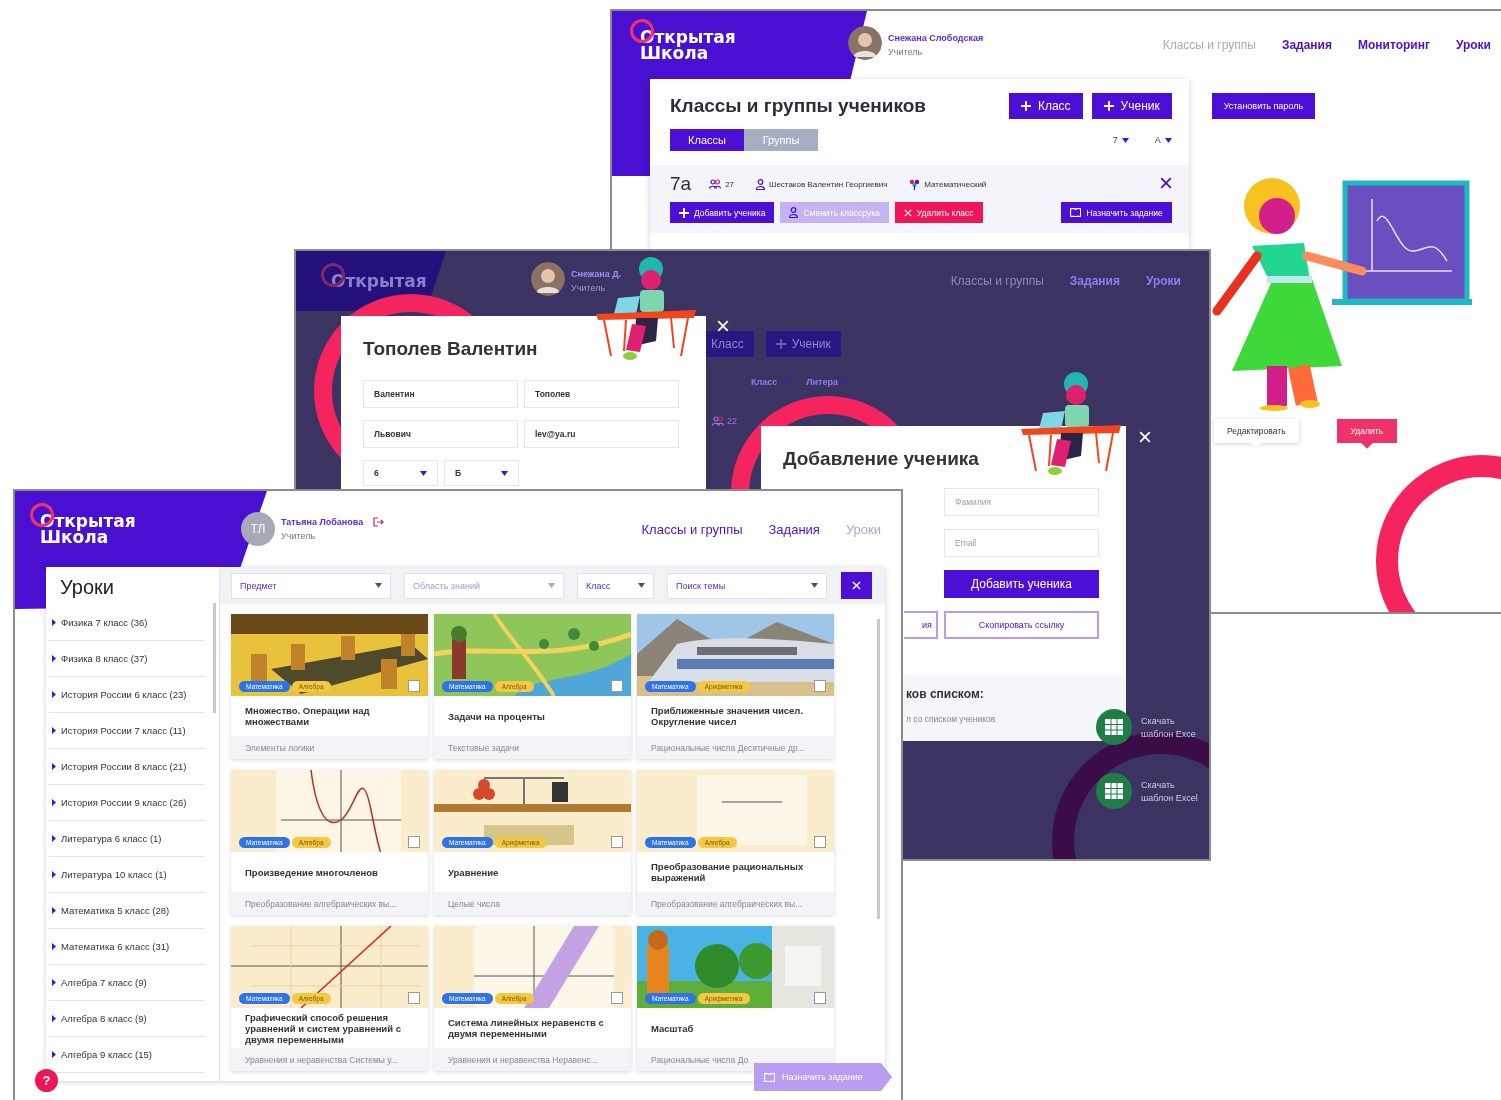  What do you see at coordinates (945, 694) in the screenshot?
I see `section-heading: ков списком:` at bounding box center [945, 694].